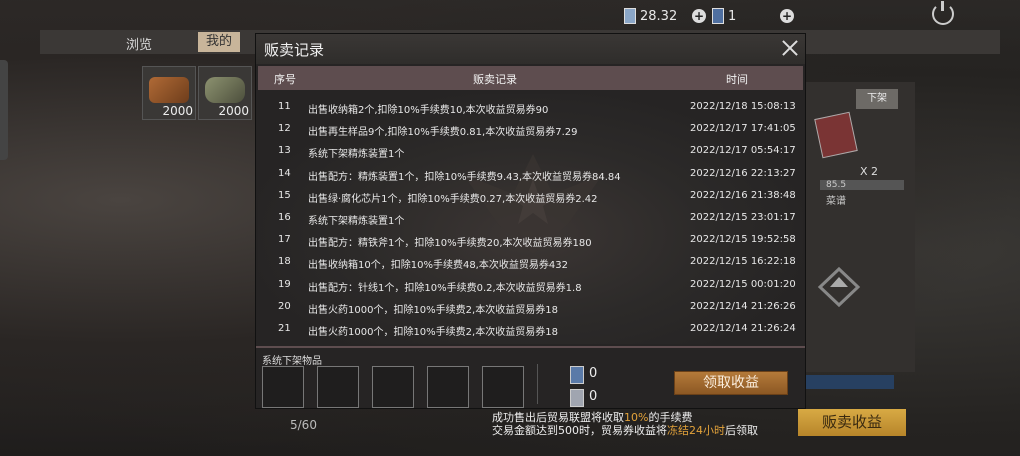 The height and width of the screenshot is (456, 1020). What do you see at coordinates (718, 16) in the screenshot?
I see `card-icon` at bounding box center [718, 16].